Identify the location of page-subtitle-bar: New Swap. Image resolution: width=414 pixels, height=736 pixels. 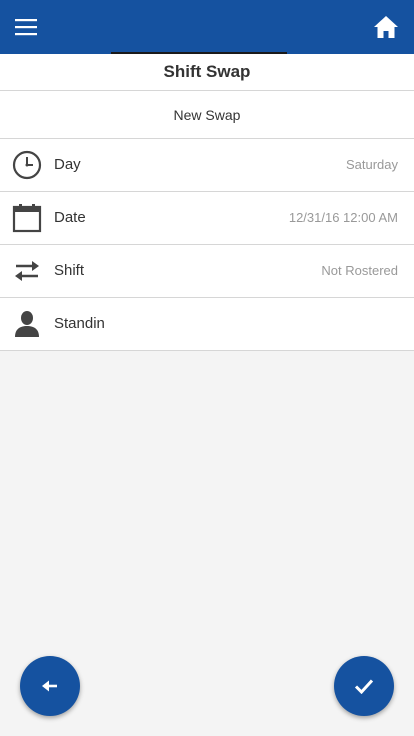
(207, 115).